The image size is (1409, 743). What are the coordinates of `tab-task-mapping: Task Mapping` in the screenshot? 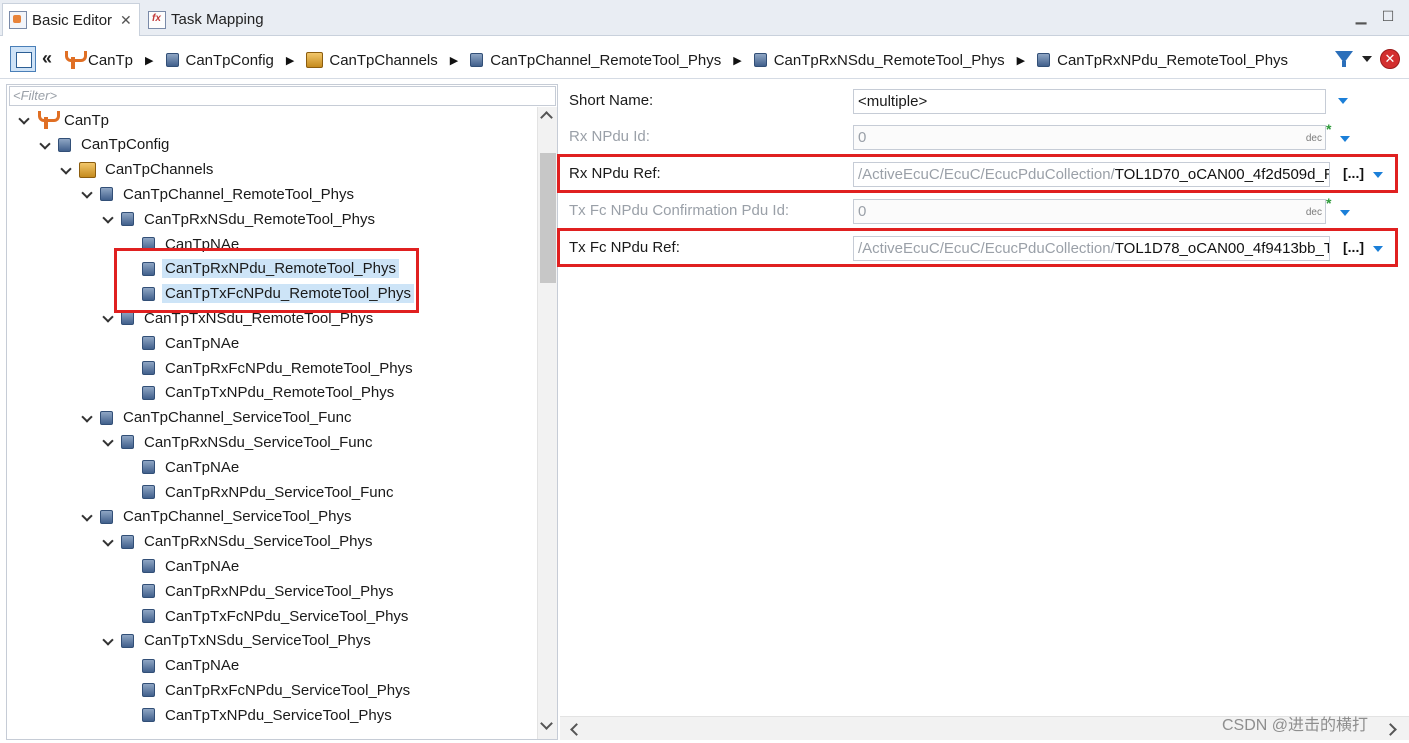 It's located at (207, 19).